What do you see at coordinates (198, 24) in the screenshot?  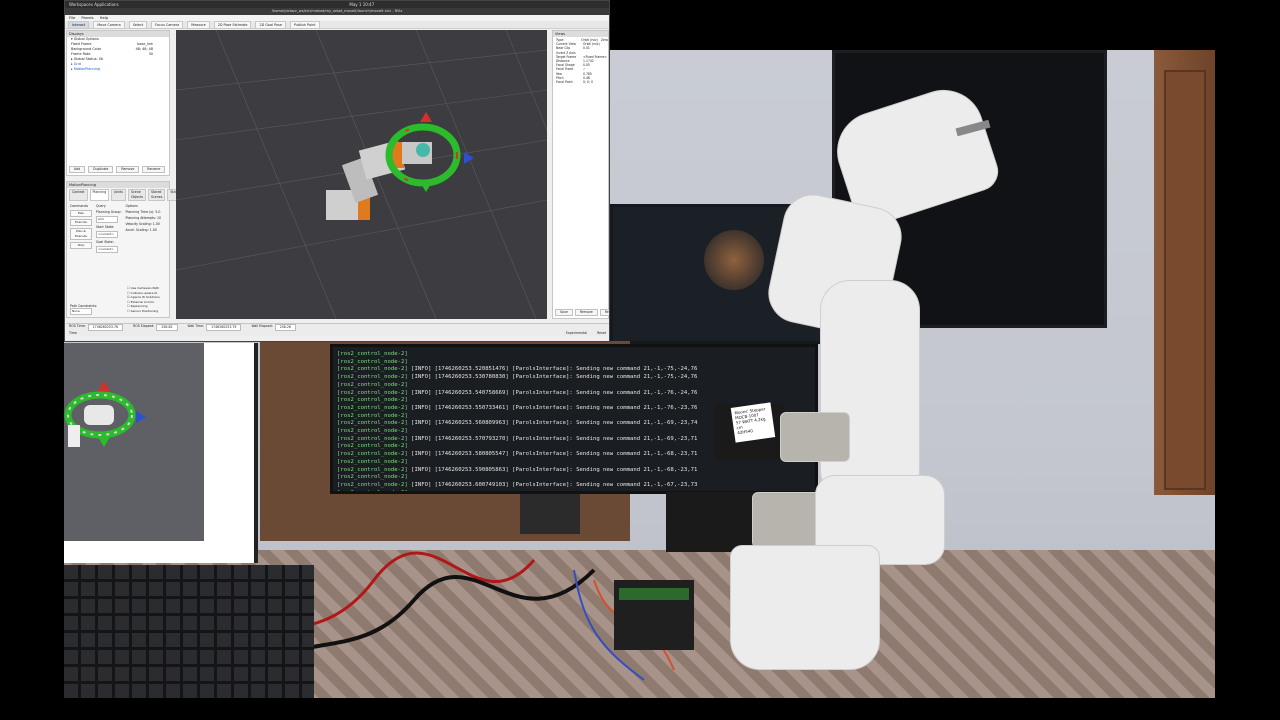 I see `tool-measure: Measure` at bounding box center [198, 24].